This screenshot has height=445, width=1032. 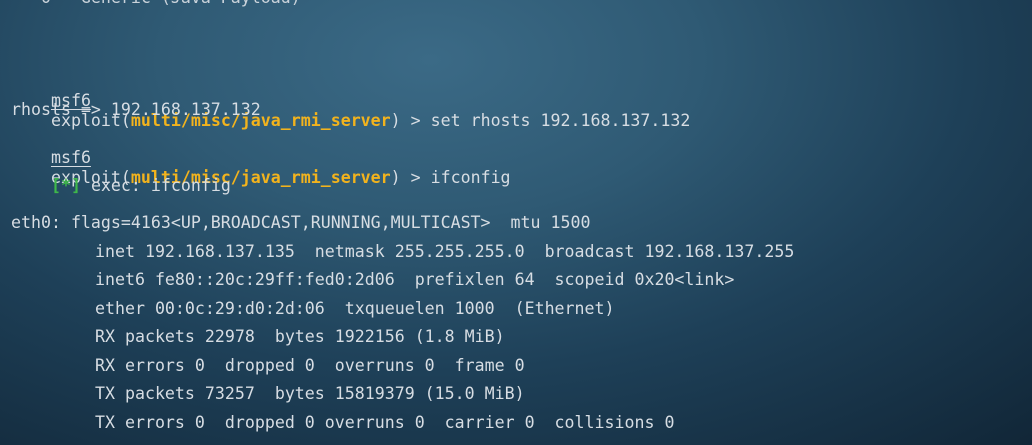 What do you see at coordinates (470, 177) in the screenshot?
I see `command-text: ifconfig` at bounding box center [470, 177].